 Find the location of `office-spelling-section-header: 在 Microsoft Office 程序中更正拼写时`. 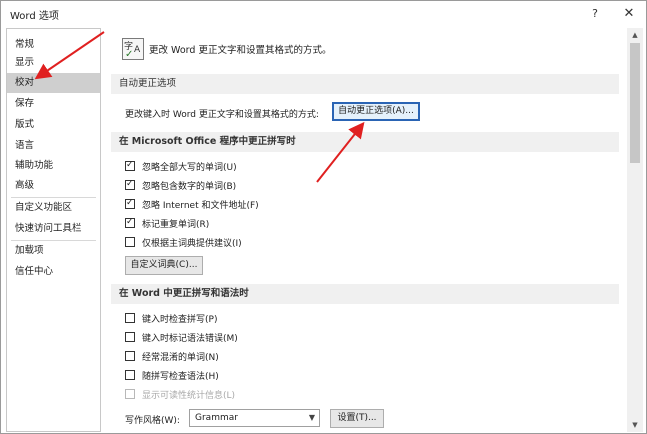

office-spelling-section-header: 在 Microsoft Office 程序中更正拼写时 is located at coordinates (365, 142).